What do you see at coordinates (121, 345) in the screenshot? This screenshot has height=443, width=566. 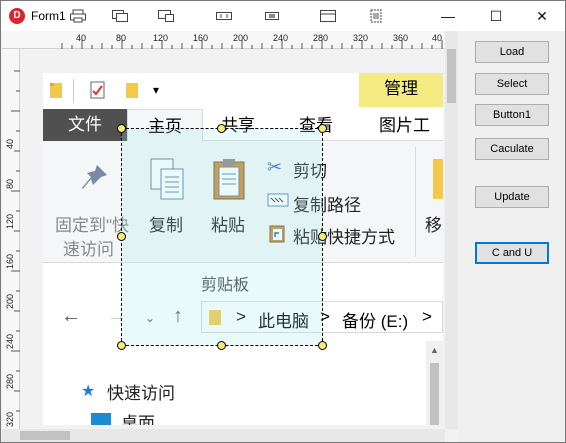 I see `resize-handle-bottom-left` at bounding box center [121, 345].